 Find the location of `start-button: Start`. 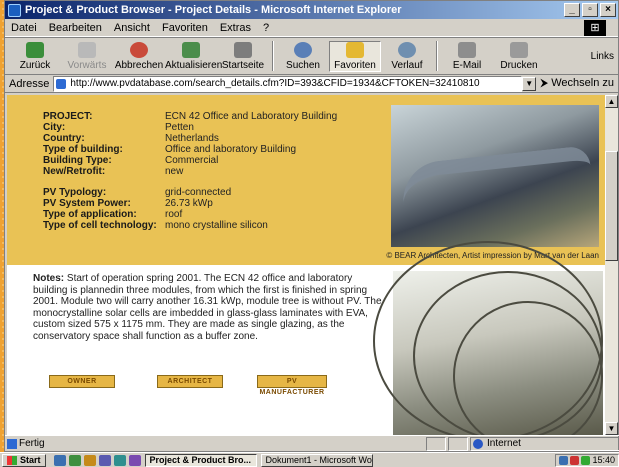

start-button: Start is located at coordinates (24, 460).